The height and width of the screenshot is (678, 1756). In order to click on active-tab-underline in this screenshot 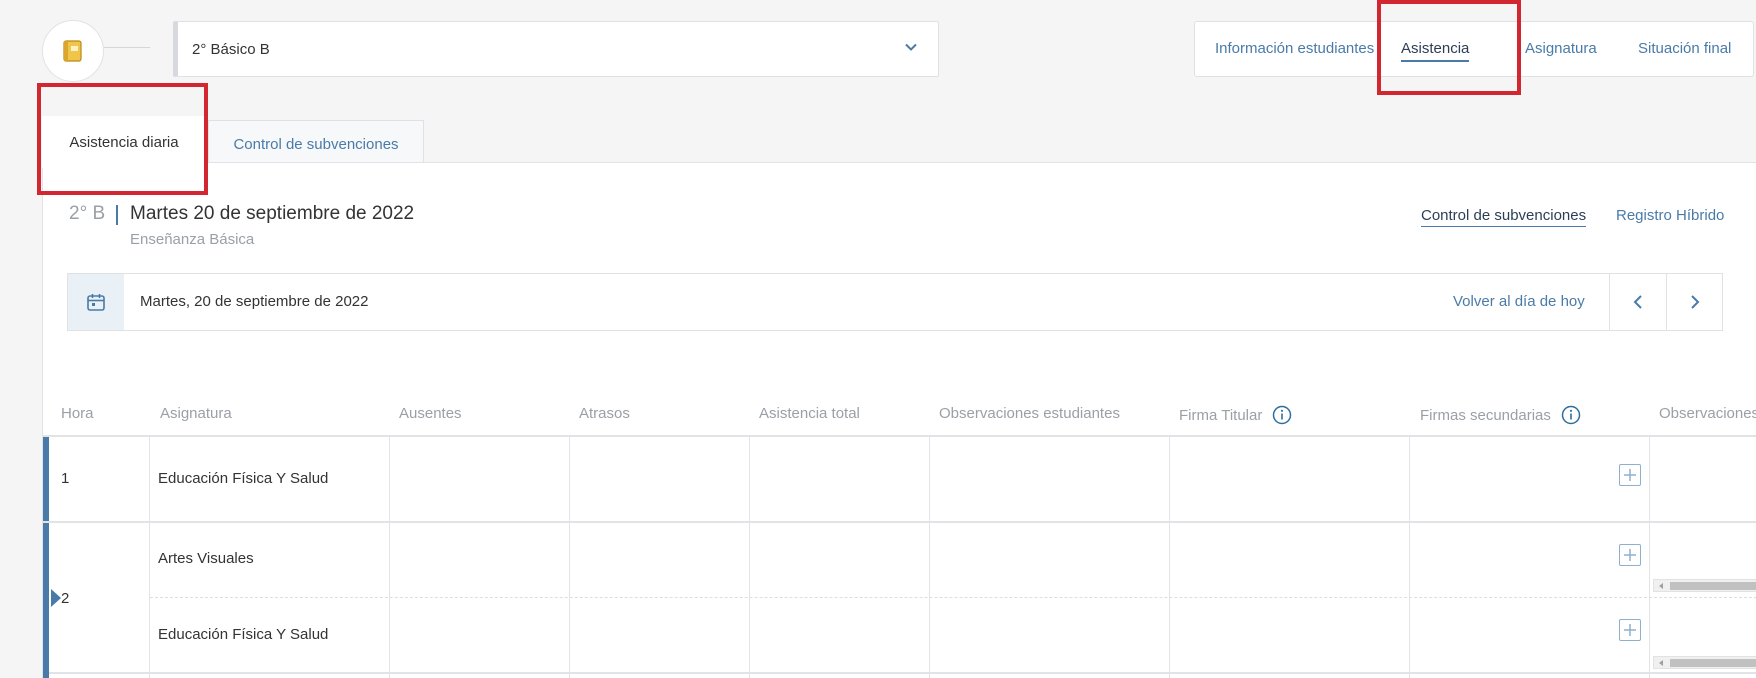, I will do `click(1435, 61)`.